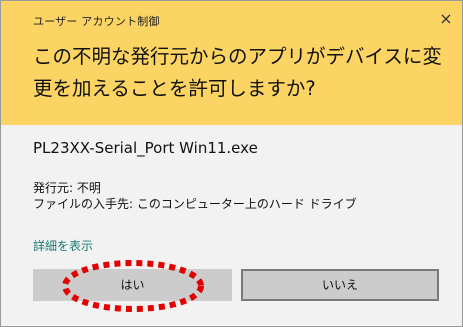  What do you see at coordinates (63, 245) in the screenshot?
I see `show-details-link: 詳細を表示` at bounding box center [63, 245].